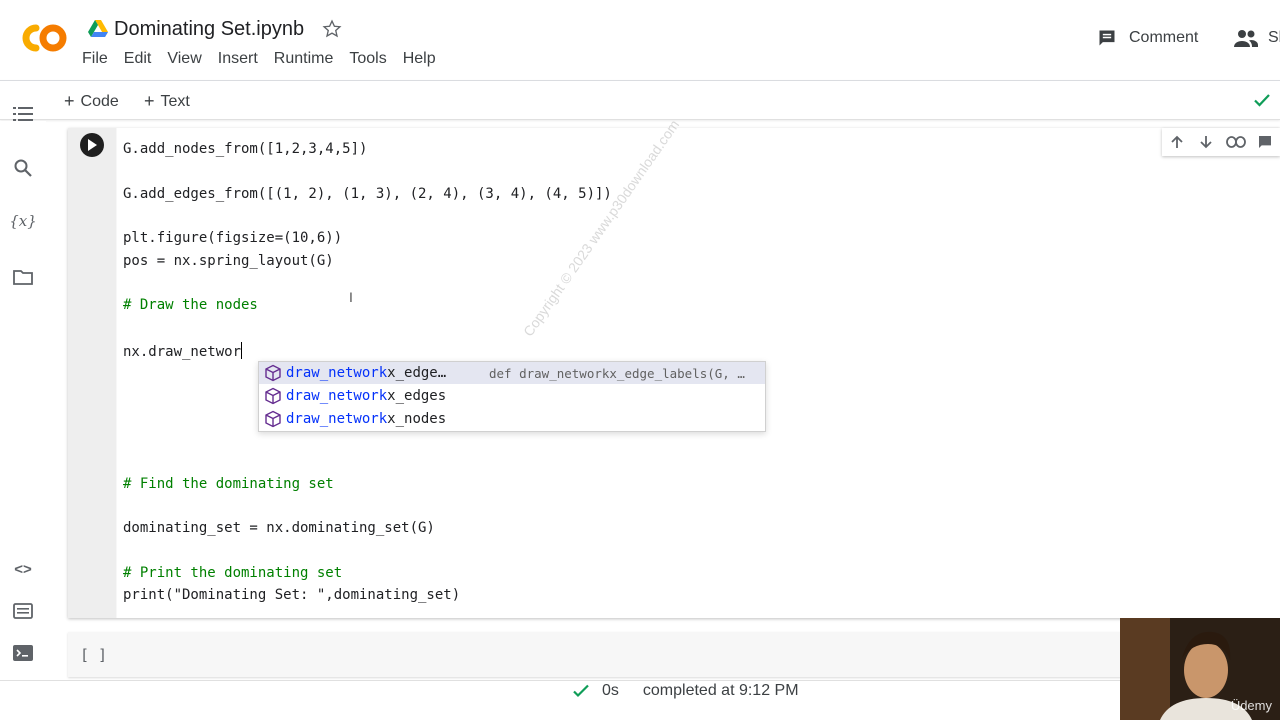 Image resolution: width=1280 pixels, height=720 pixels. What do you see at coordinates (1107, 38) in the screenshot?
I see `comment-icon` at bounding box center [1107, 38].